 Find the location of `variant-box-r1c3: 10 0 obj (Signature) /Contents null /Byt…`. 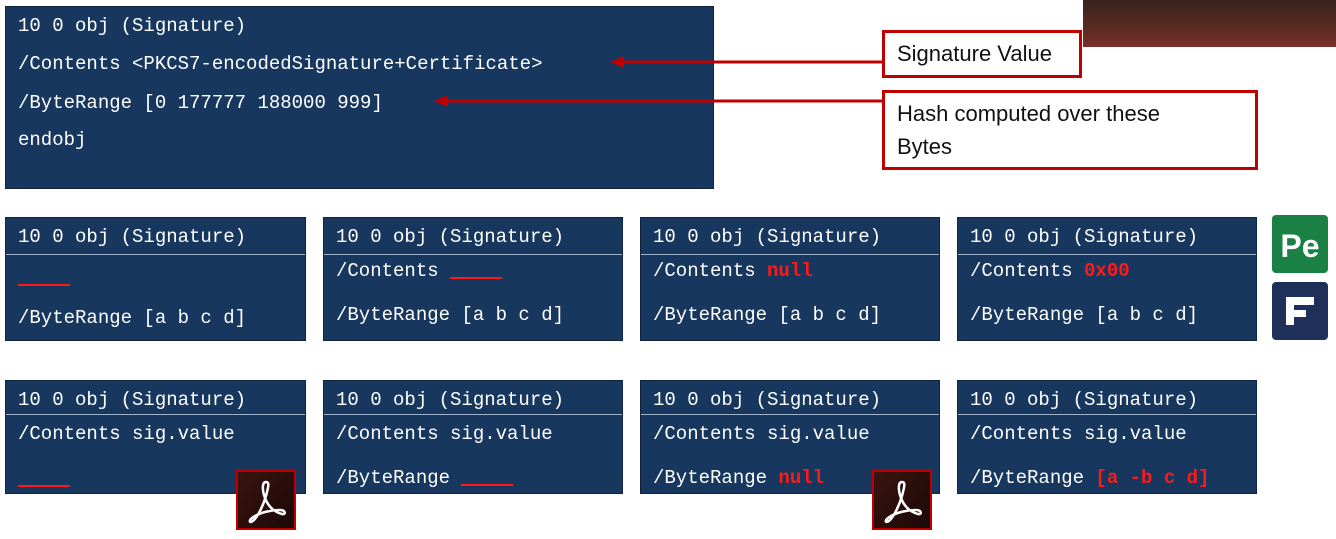

variant-box-r1c3: 10 0 obj (Signature) /Contents null /Byt… is located at coordinates (790, 279).